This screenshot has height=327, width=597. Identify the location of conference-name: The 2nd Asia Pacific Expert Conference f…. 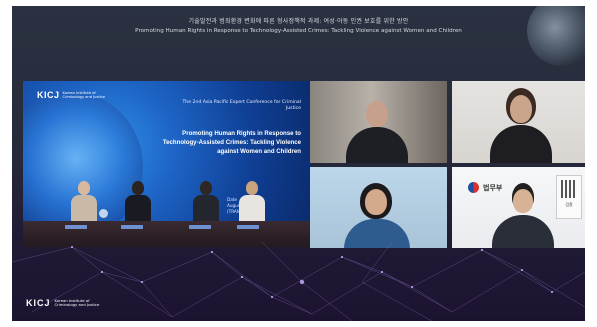
(242, 105).